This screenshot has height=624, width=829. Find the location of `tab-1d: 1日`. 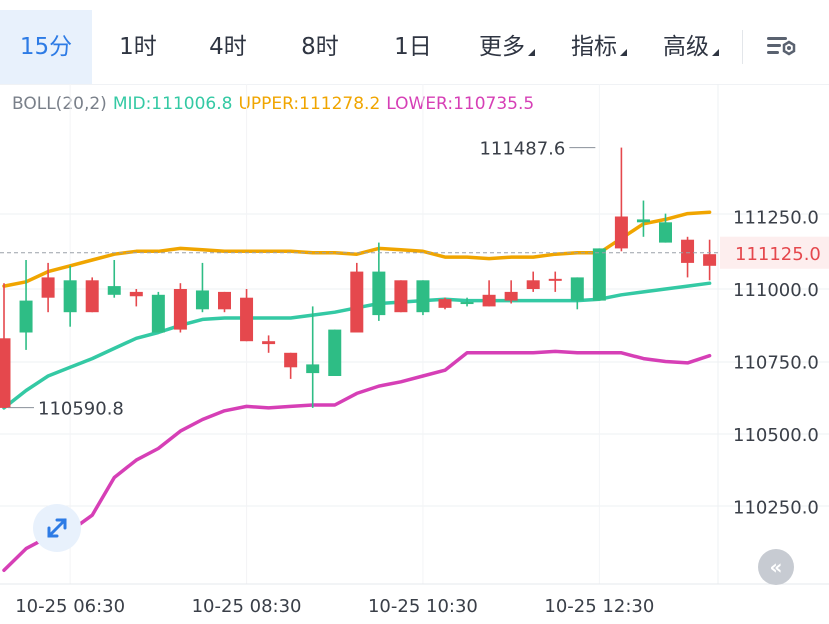

tab-1d: 1日 is located at coordinates (413, 47).